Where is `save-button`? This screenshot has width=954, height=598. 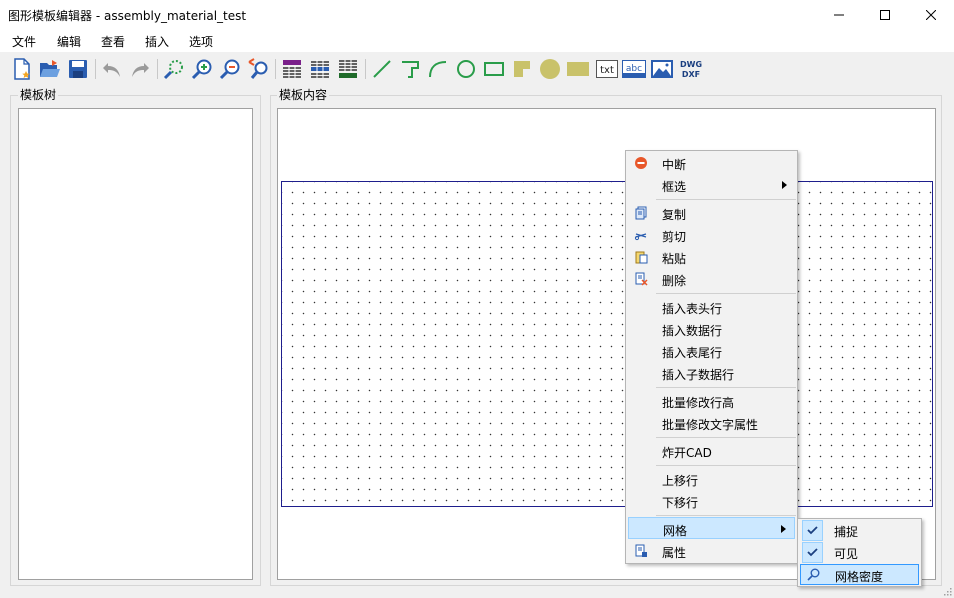
save-button is located at coordinates (78, 69).